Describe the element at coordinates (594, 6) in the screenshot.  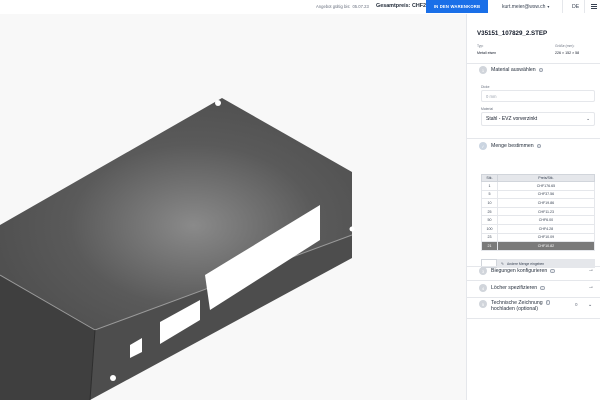
I see `hamburger-icon` at that location.